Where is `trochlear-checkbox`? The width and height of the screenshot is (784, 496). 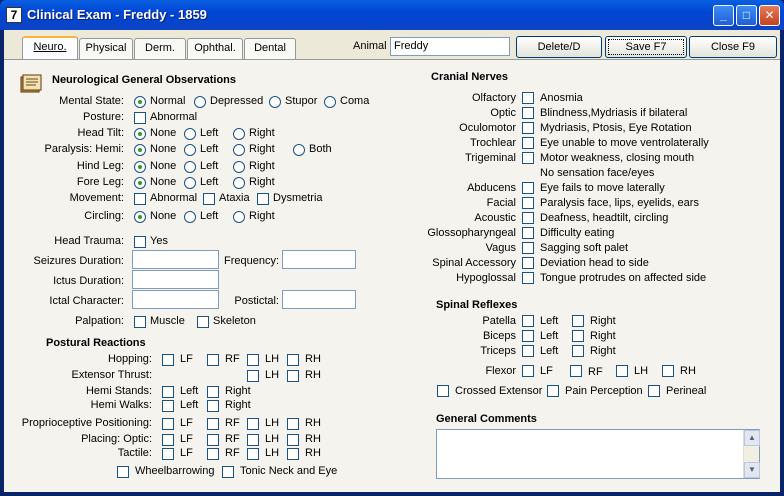 trochlear-checkbox is located at coordinates (528, 143).